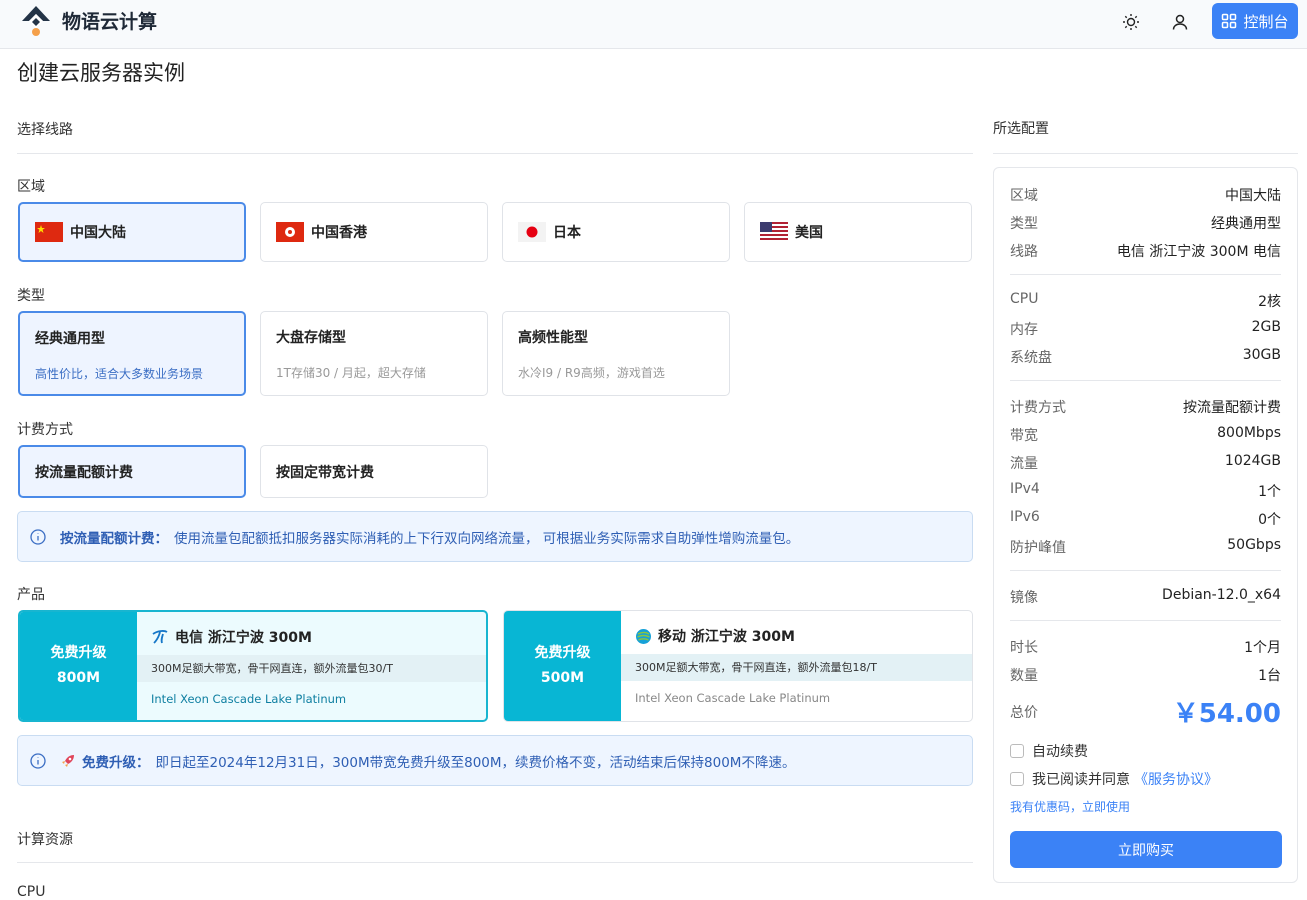 This screenshot has width=1307, height=900. Describe the element at coordinates (1266, 21) in the screenshot. I see `console-label: 控制台` at that location.